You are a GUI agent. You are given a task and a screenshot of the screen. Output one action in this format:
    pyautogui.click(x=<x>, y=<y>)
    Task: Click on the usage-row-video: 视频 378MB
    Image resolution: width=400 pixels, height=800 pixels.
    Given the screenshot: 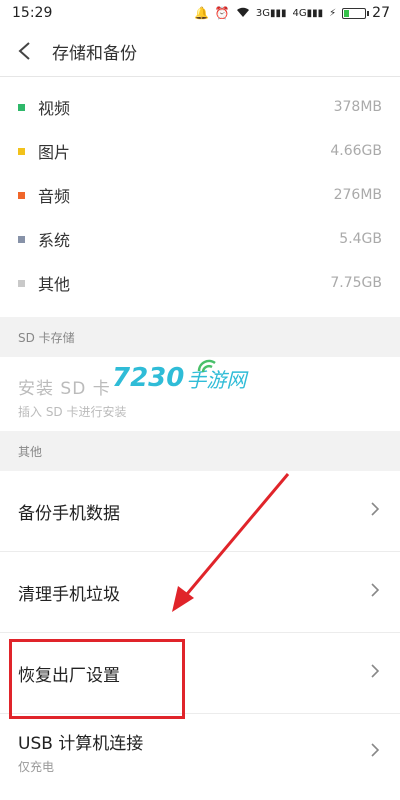 What is the action you would take?
    pyautogui.click(x=200, y=107)
    